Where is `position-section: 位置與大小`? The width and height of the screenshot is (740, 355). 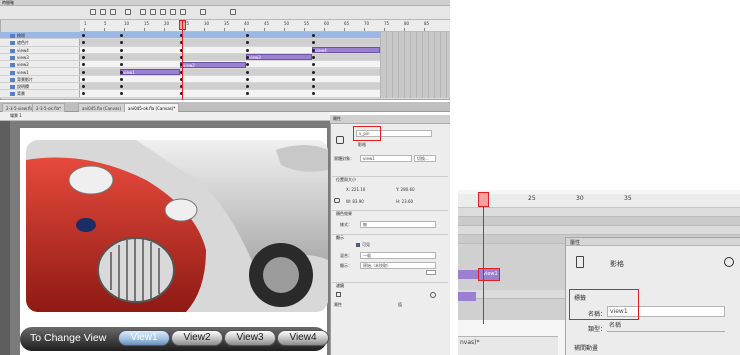 position-section: 位置與大小 is located at coordinates (390, 179).